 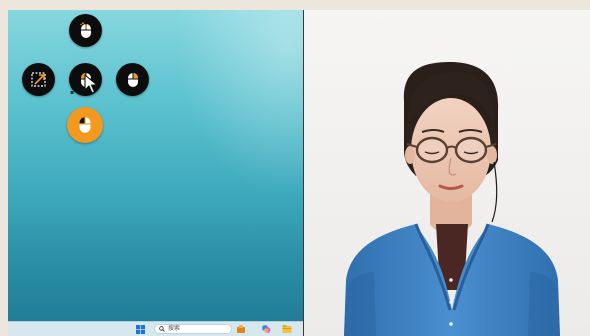 I want to click on pie-button-resize, so click(x=38, y=79).